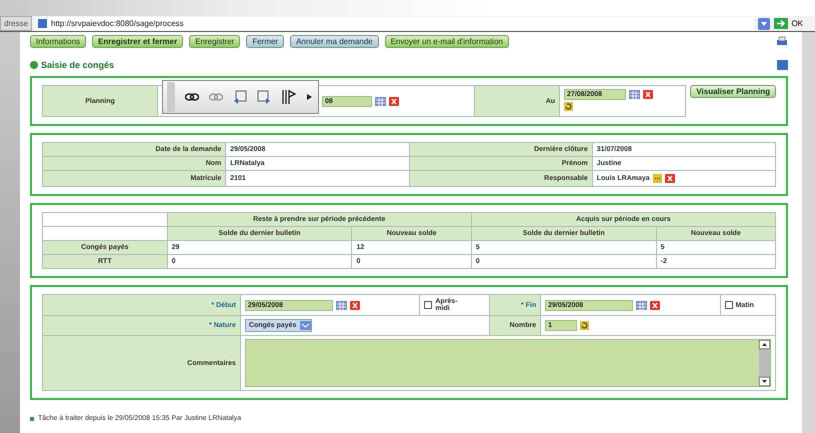 This screenshot has height=433, width=815. What do you see at coordinates (792, 23) in the screenshot?
I see `go-button: OK` at bounding box center [792, 23].